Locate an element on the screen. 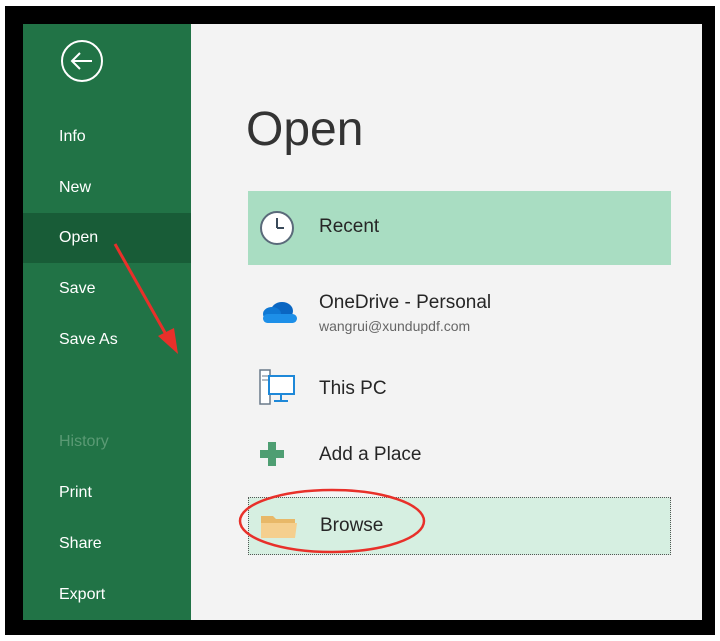 The image size is (720, 641). nav-new: New is located at coordinates (107, 188).